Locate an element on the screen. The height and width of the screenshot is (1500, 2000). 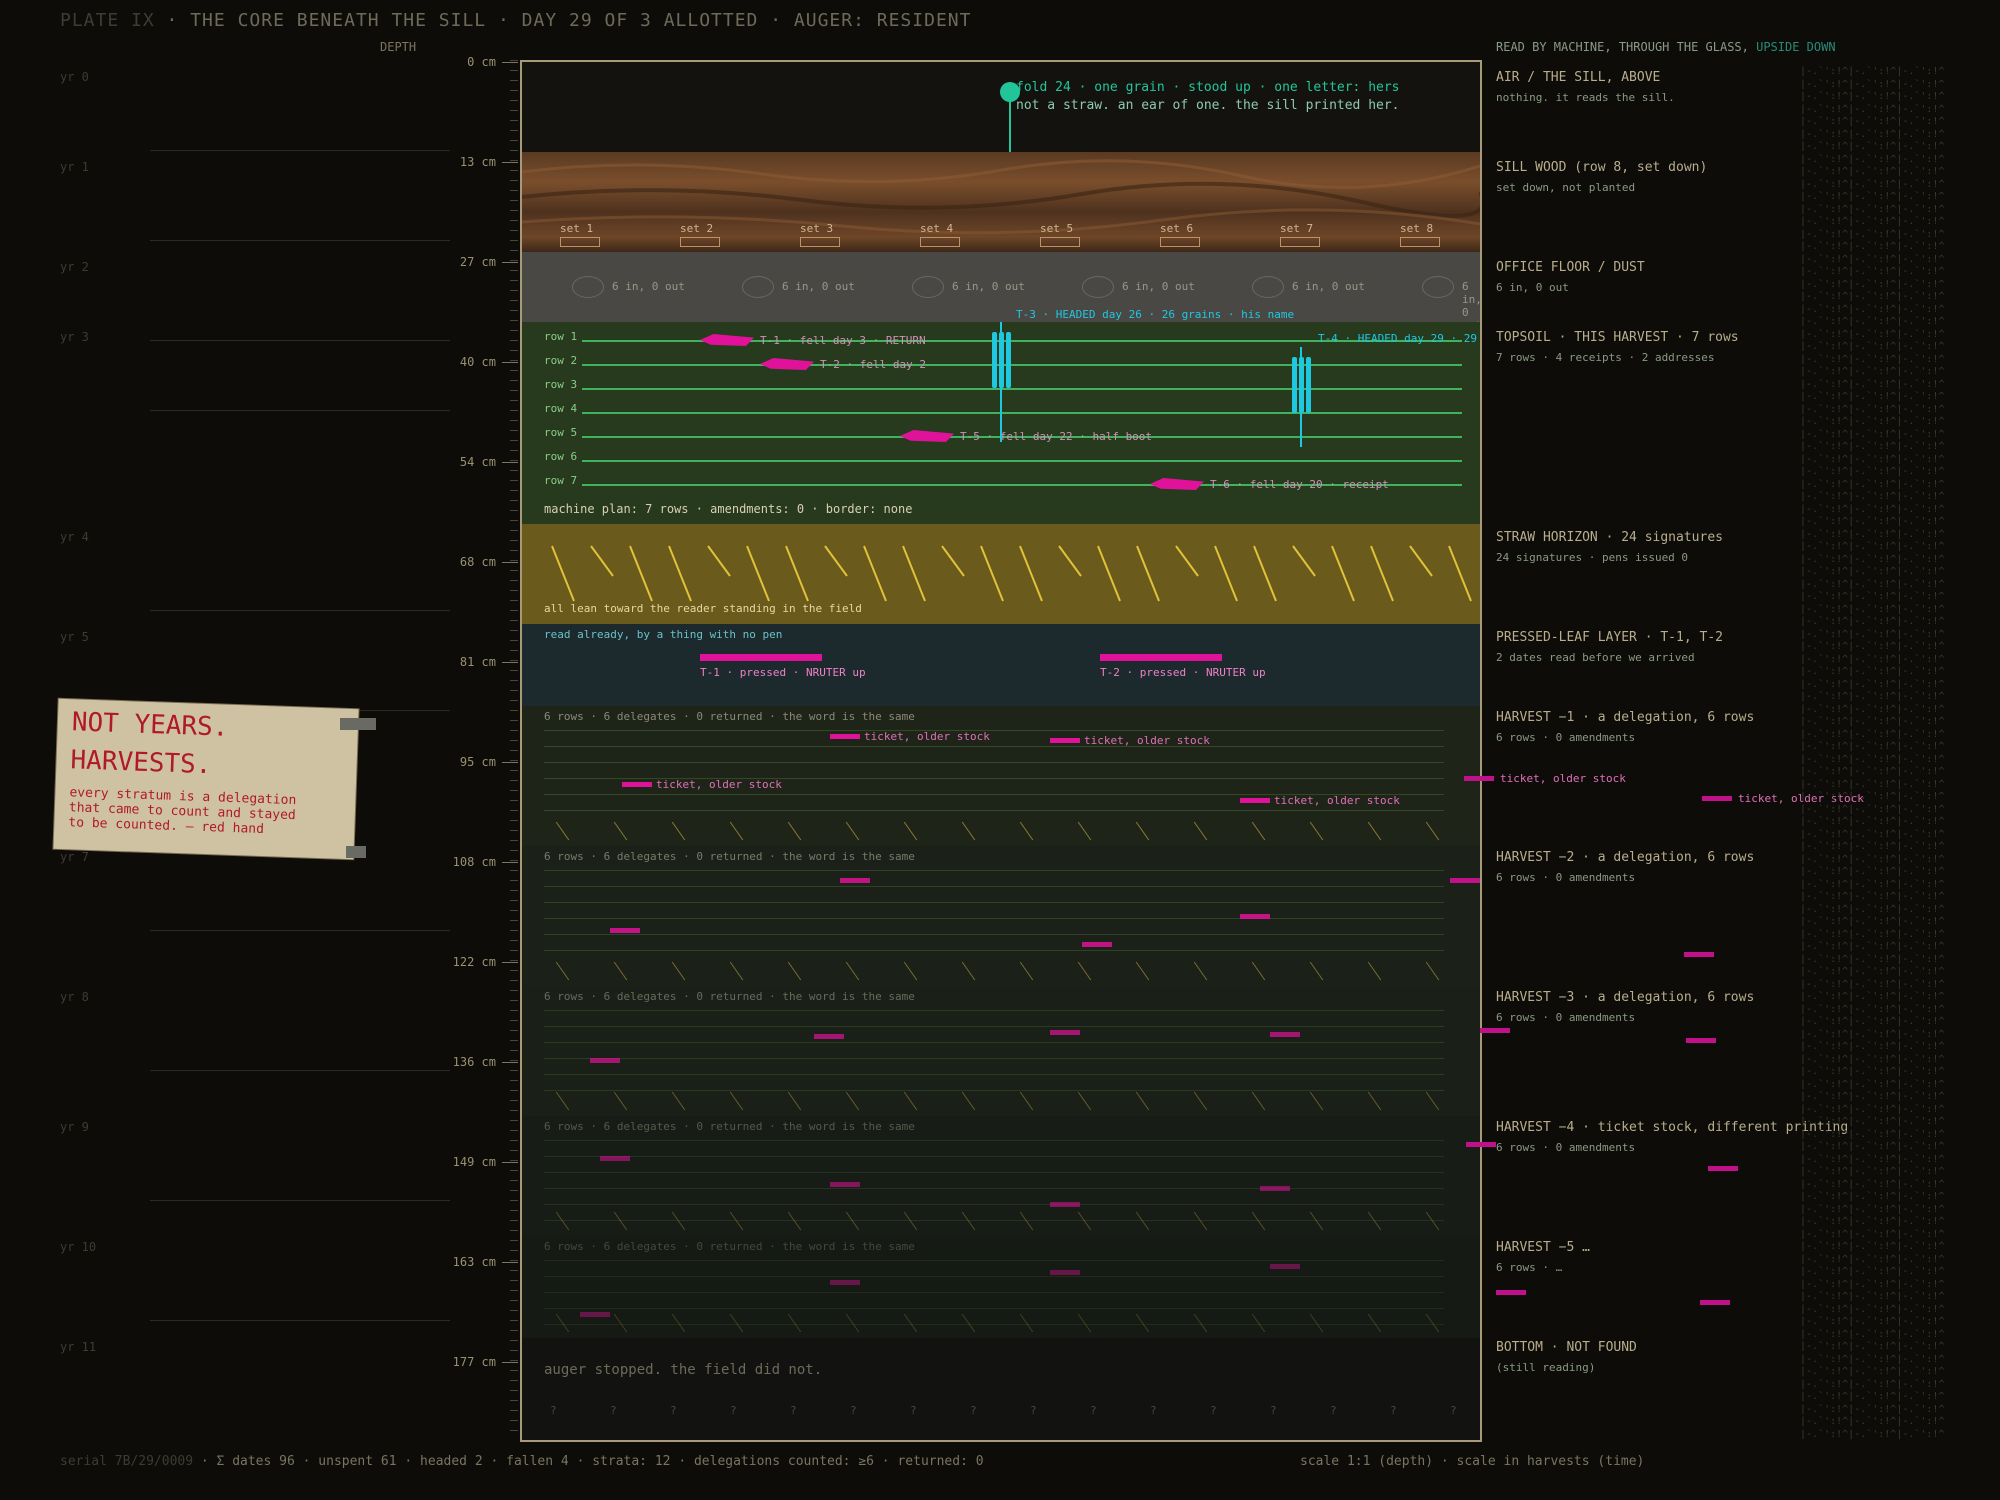
year-divider is located at coordinates (300, 1200).